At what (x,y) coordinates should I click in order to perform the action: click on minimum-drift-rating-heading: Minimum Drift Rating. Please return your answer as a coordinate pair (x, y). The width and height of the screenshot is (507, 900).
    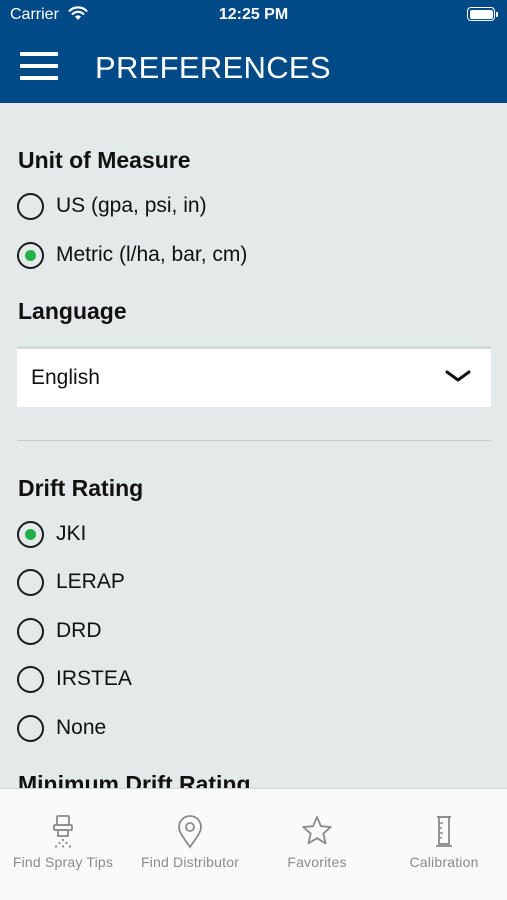
    Looking at the image, I should click on (134, 779).